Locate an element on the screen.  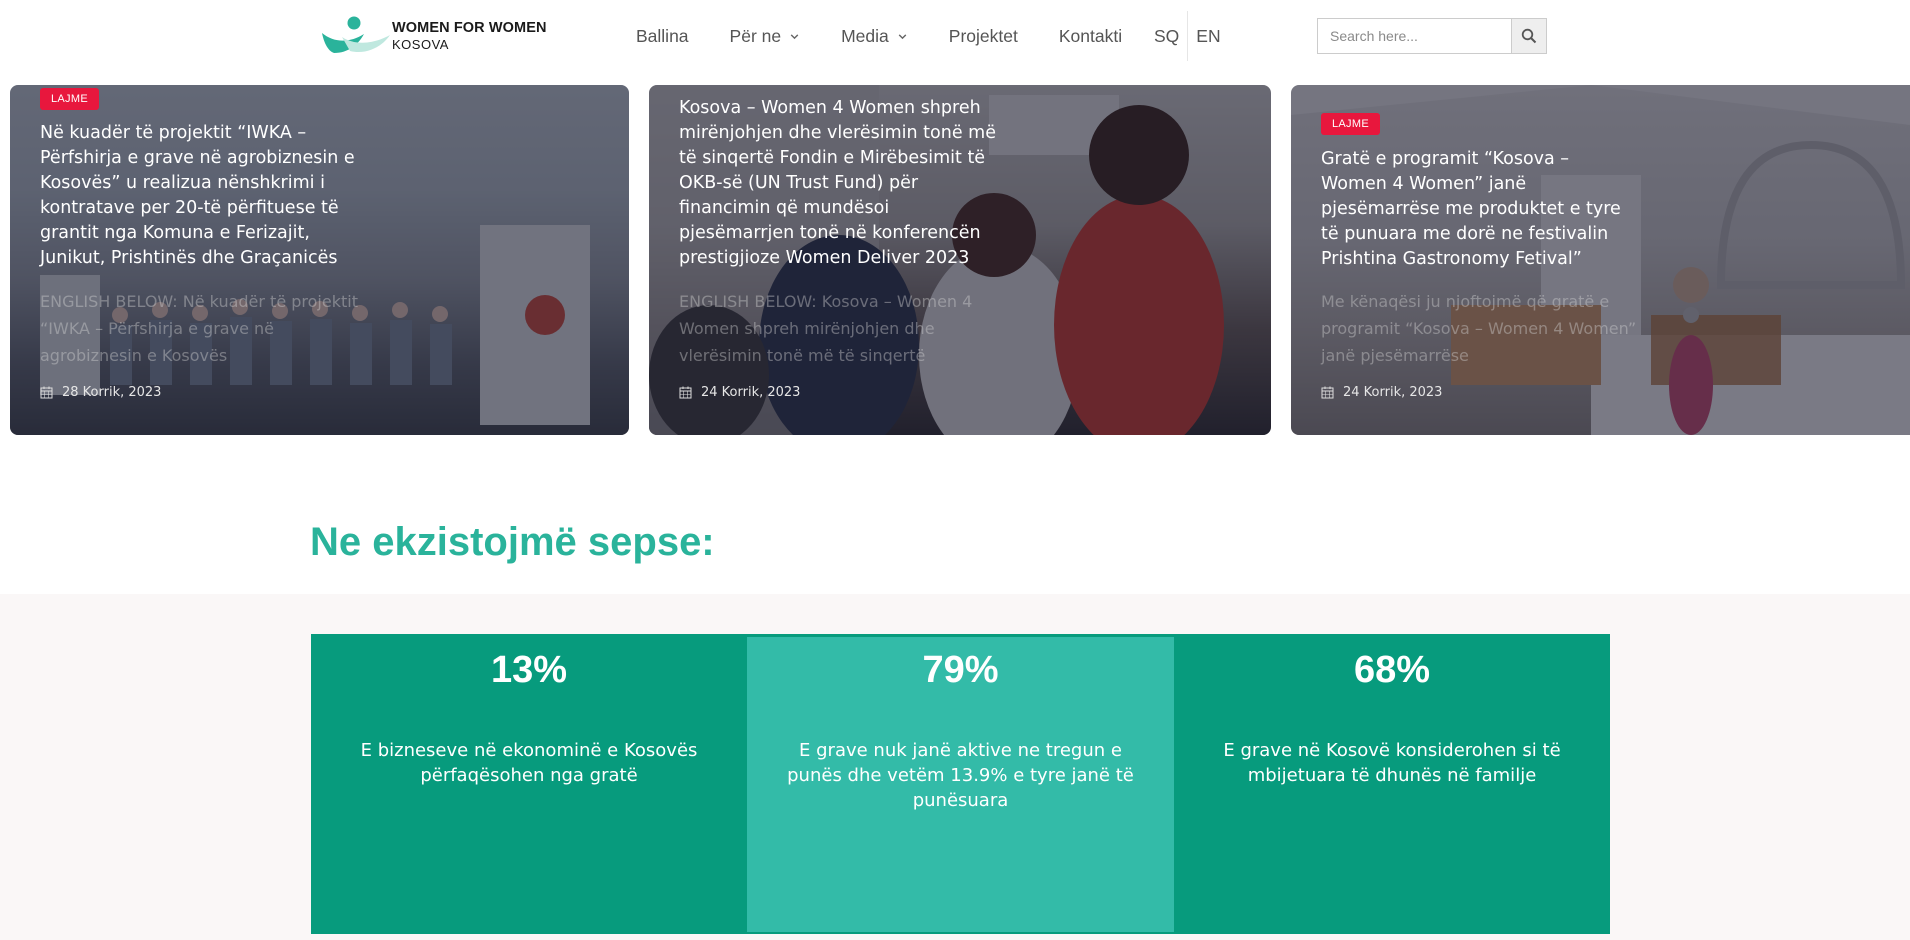
logo-subtitle: KOSOVA is located at coordinates (420, 44).